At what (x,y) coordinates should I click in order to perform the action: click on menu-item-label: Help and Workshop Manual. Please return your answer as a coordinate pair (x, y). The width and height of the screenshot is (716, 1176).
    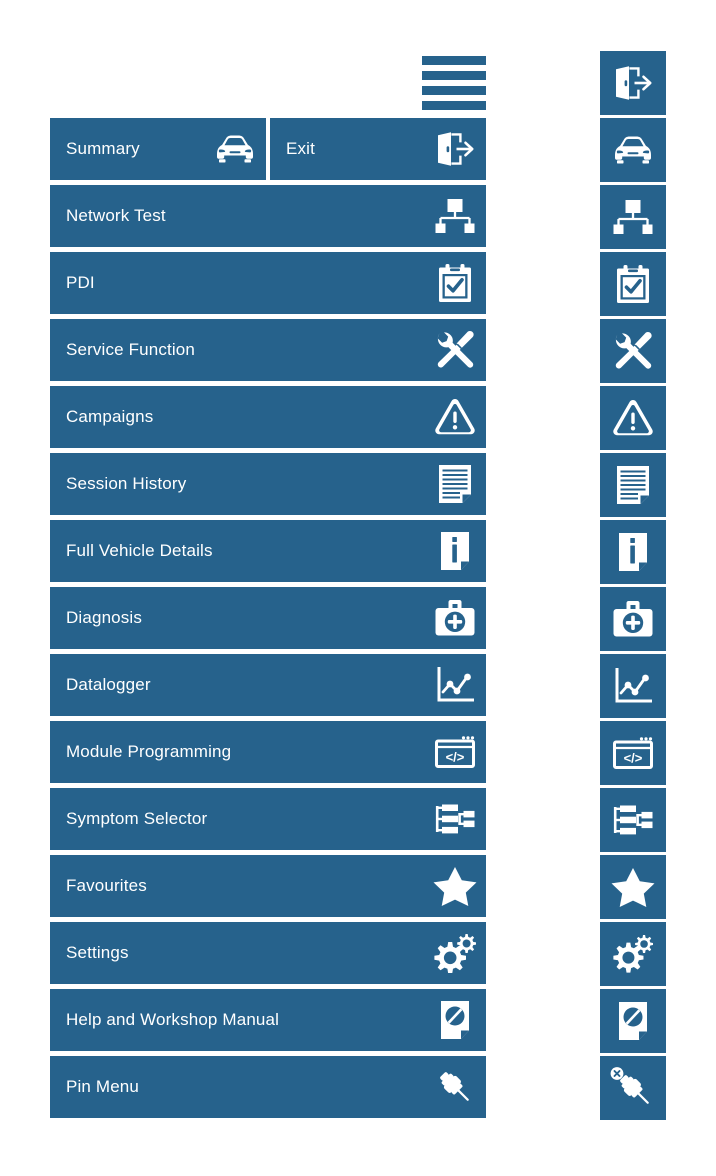
    Looking at the image, I should click on (173, 1019).